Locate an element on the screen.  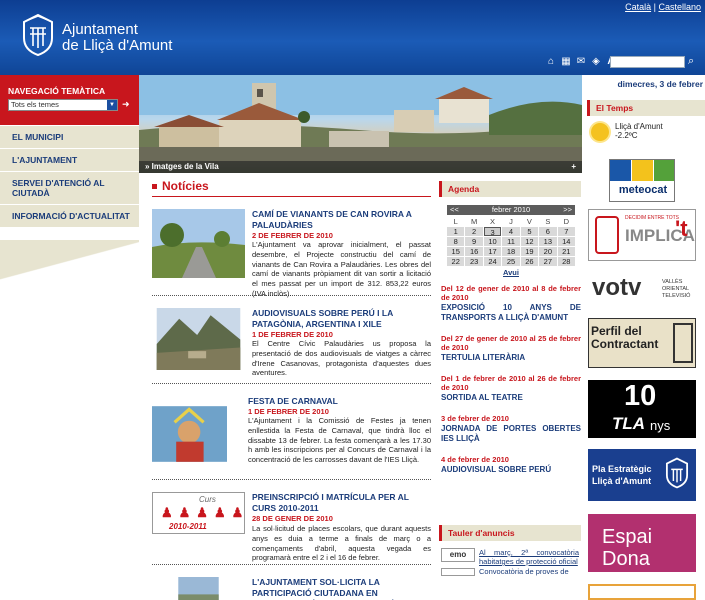
calendar-weekday: S is located at coordinates (548, 221).